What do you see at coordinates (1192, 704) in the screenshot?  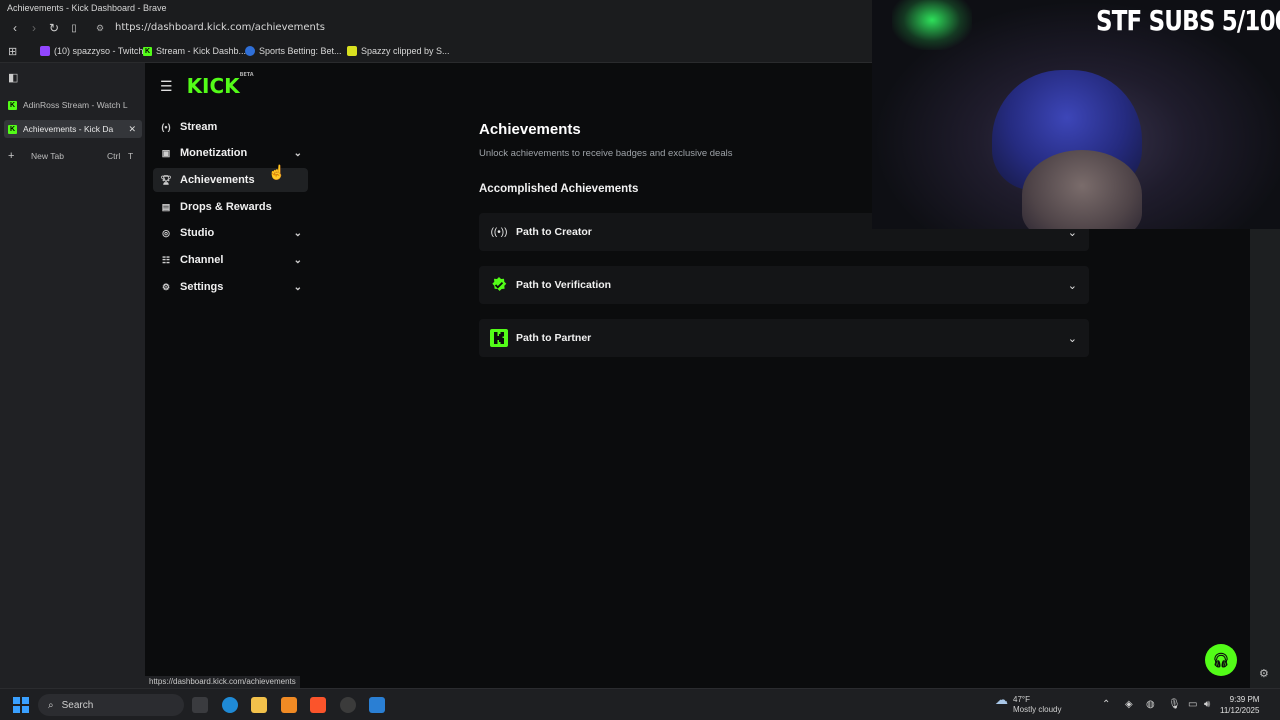 I see `display-icon: ▭` at bounding box center [1192, 704].